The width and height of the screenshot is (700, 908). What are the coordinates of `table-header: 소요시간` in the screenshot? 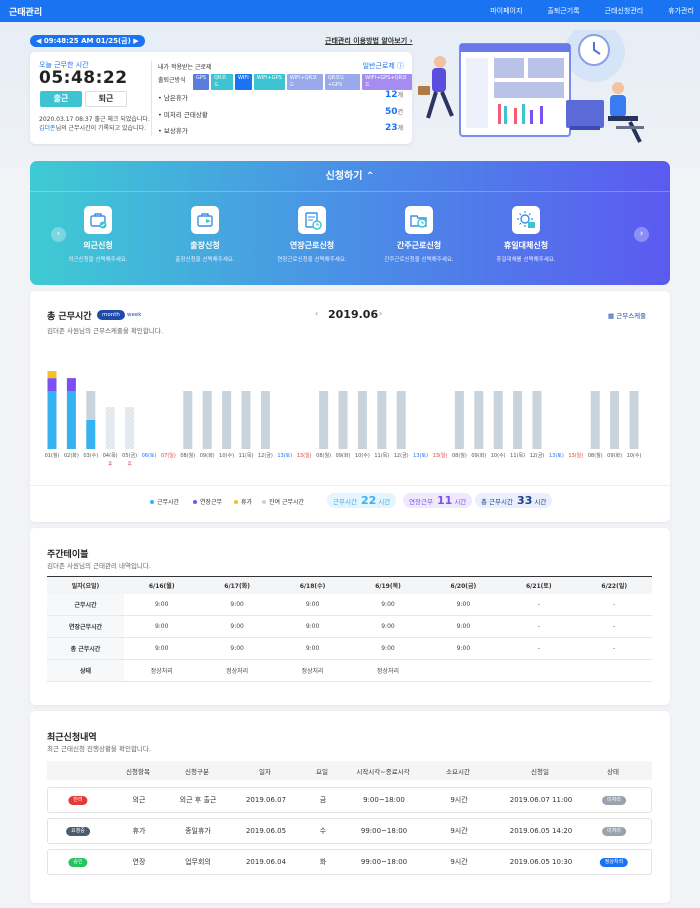 It's located at (458, 771).